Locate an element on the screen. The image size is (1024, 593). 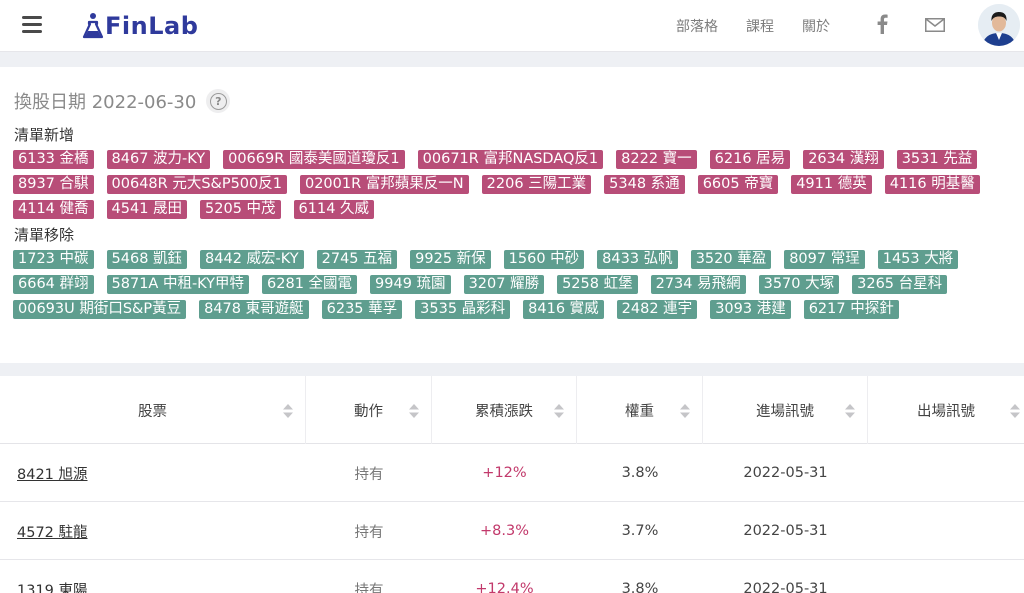
stock-link: 1319 東陽 is located at coordinates (52, 586).